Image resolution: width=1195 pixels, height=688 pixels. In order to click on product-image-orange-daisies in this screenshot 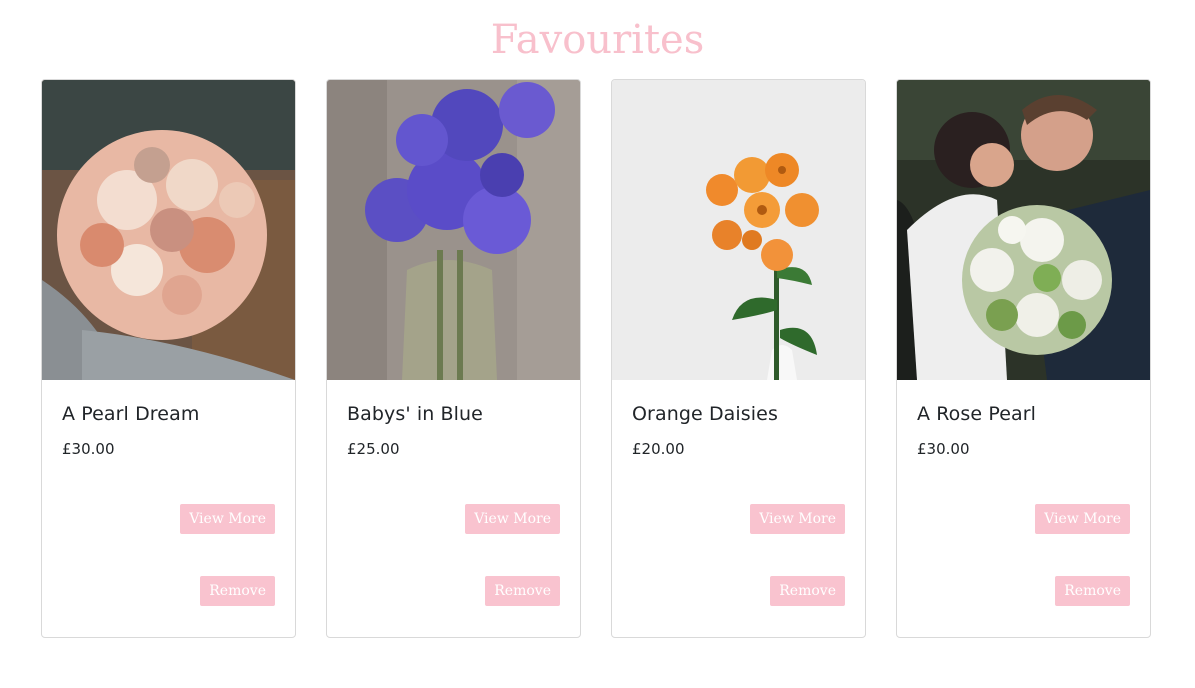, I will do `click(738, 230)`.